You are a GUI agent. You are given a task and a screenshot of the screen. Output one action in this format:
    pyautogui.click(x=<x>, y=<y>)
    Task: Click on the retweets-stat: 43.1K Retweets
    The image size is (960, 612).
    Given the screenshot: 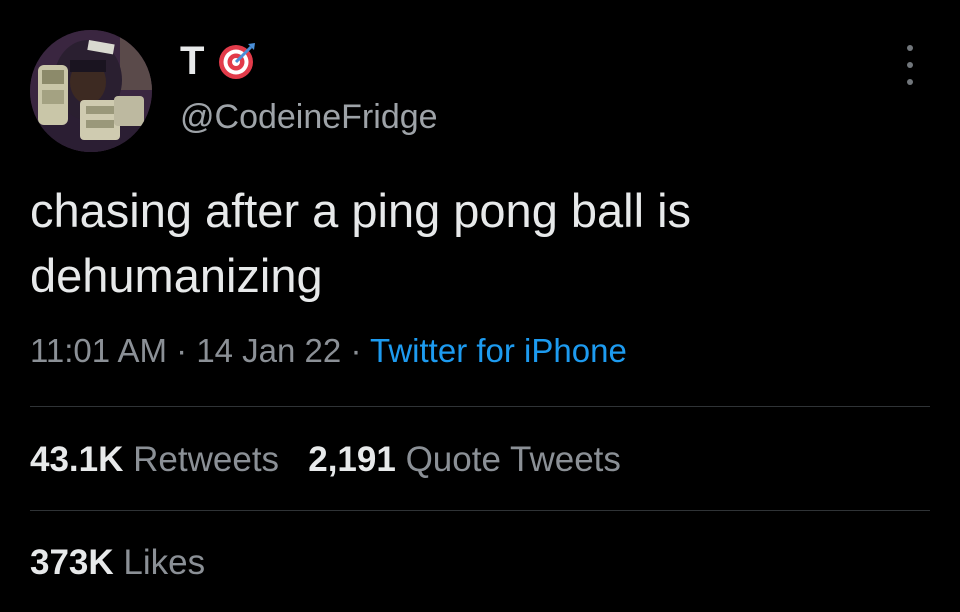 What is the action you would take?
    pyautogui.click(x=154, y=459)
    